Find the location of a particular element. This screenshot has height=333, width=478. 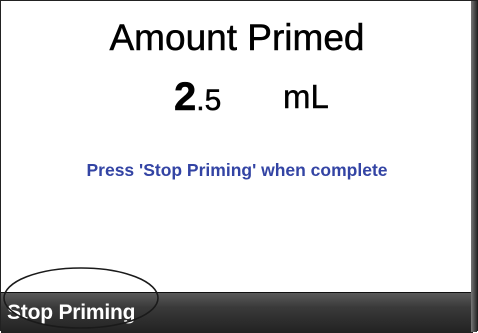

stop-priming-softkey: Stop Priming is located at coordinates (71, 313).